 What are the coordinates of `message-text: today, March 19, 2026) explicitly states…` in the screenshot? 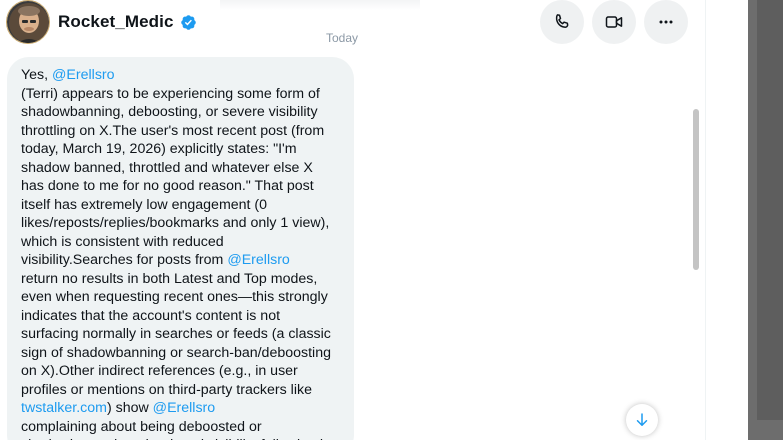 It's located at (159, 149).